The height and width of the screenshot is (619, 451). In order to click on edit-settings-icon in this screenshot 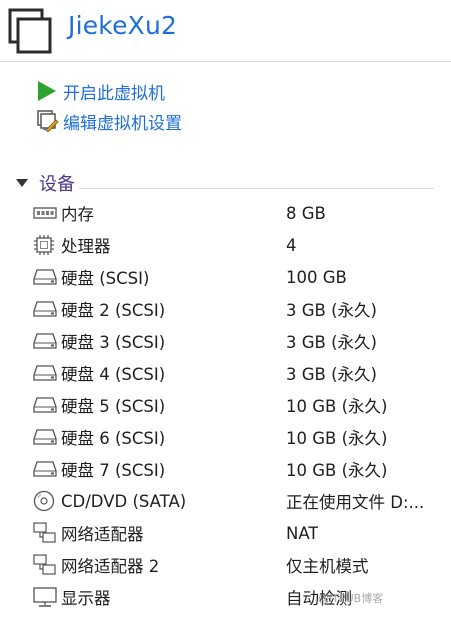, I will do `click(49, 121)`.